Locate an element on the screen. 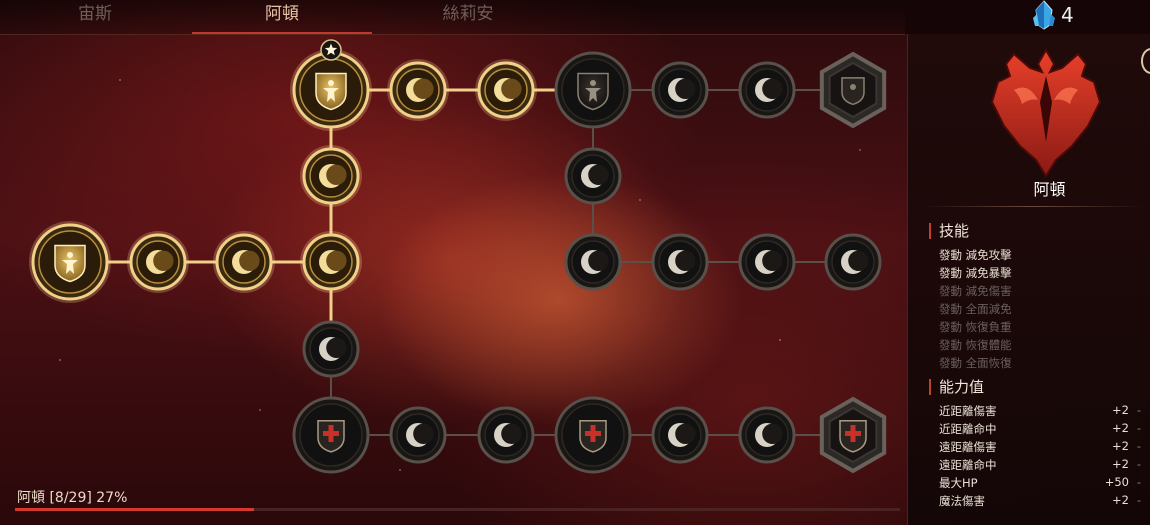  stat-label: 最大HP is located at coordinates (958, 483).